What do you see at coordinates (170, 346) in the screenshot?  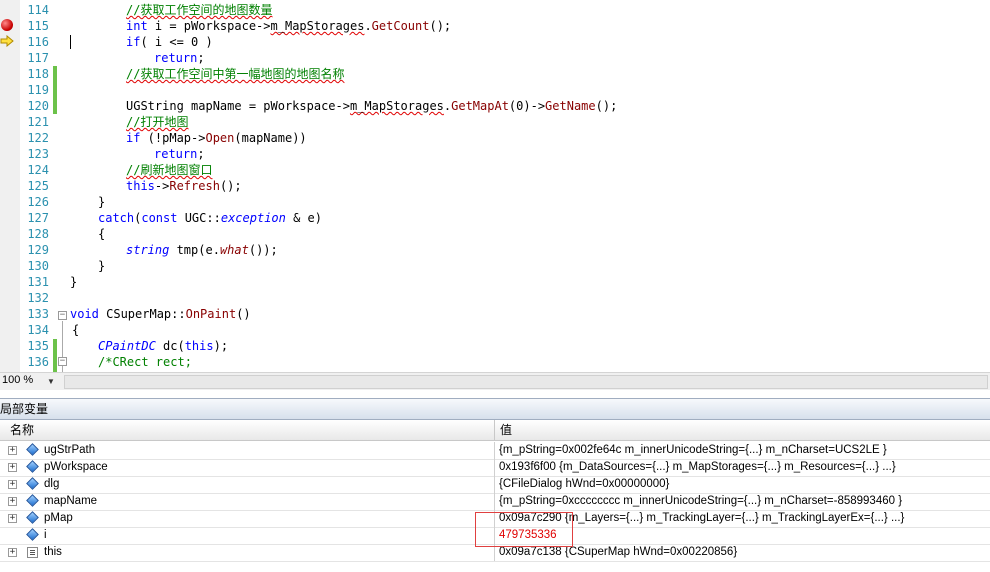 I see `code-fragment: dc(` at bounding box center [170, 346].